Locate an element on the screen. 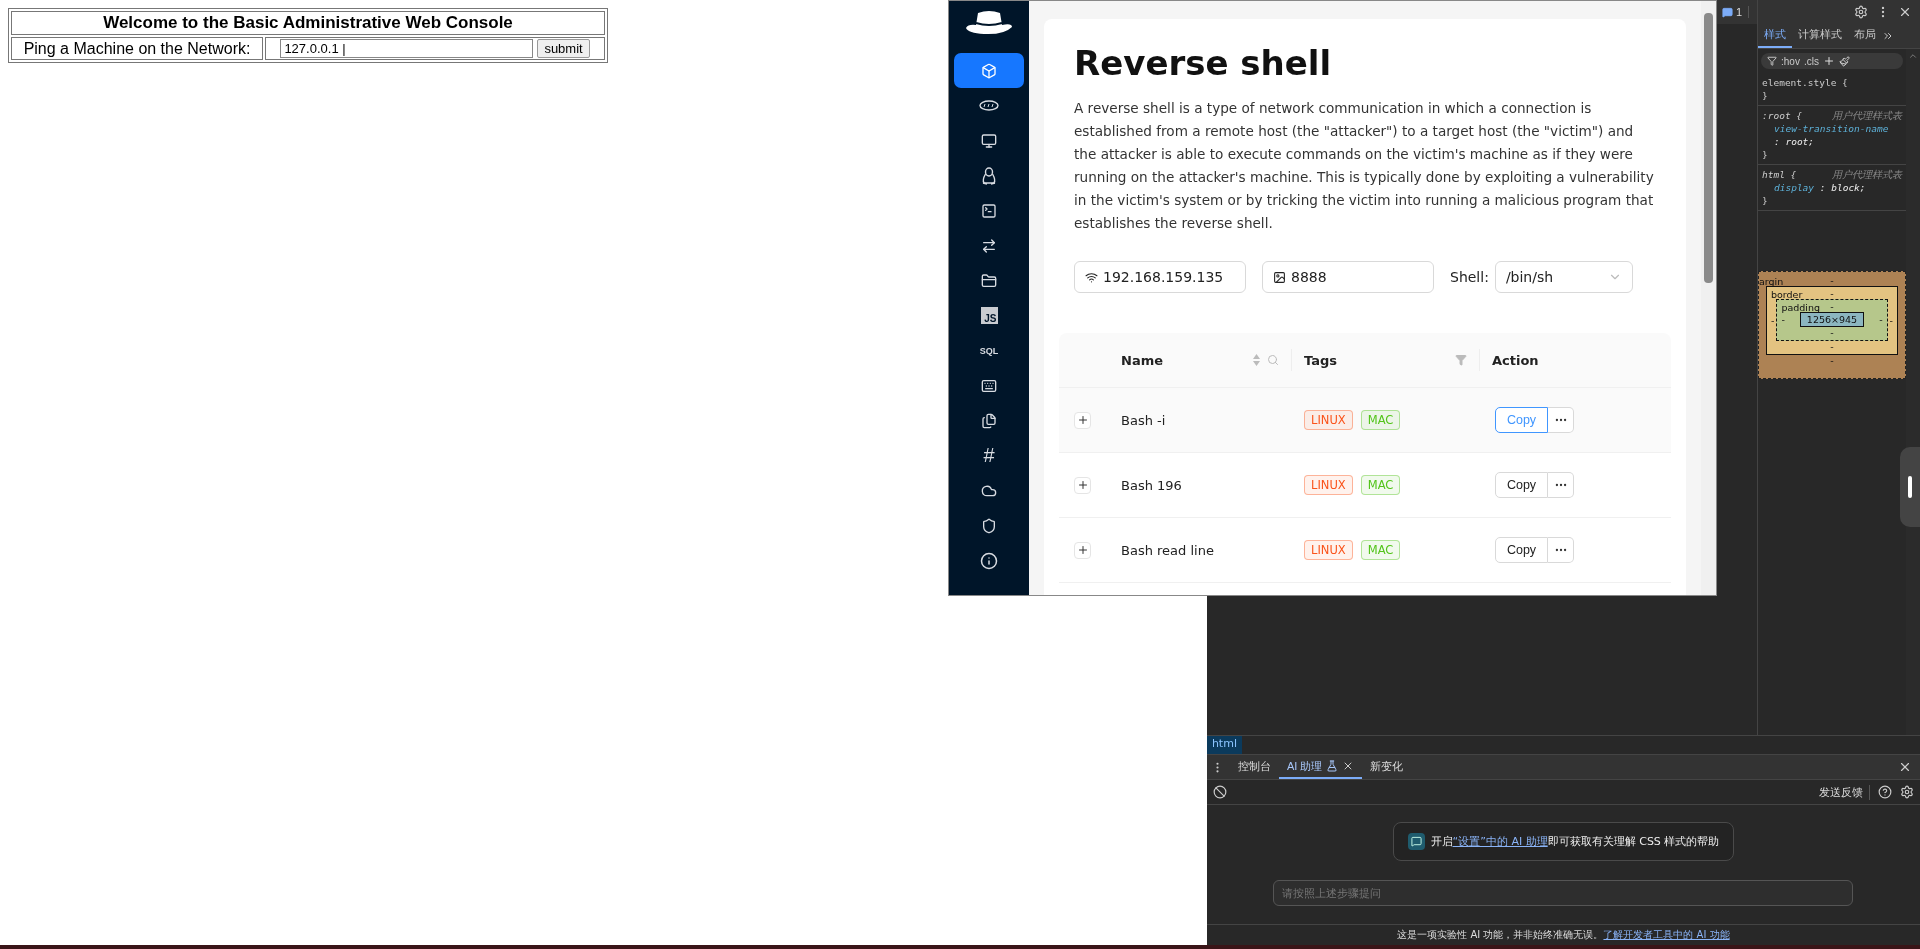 This screenshot has height=949, width=1920. sidebar-item: SQL is located at coordinates (989, 350).